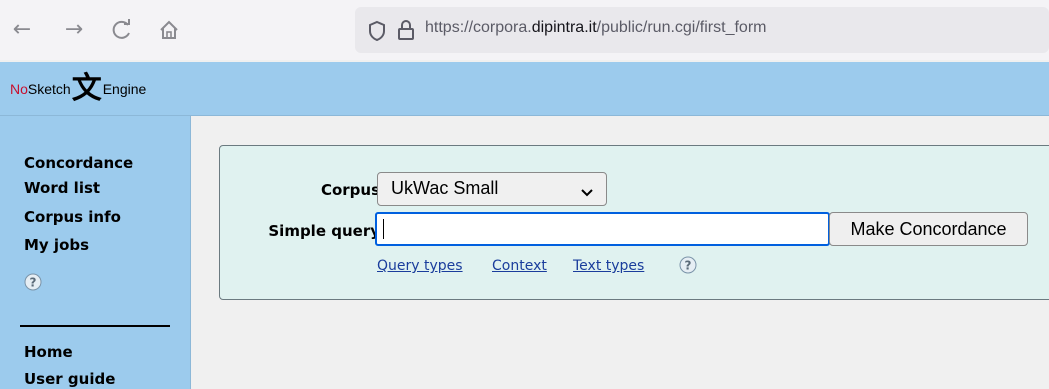 The image size is (1049, 389). I want to click on corpus-select: UkWac Small, so click(492, 189).